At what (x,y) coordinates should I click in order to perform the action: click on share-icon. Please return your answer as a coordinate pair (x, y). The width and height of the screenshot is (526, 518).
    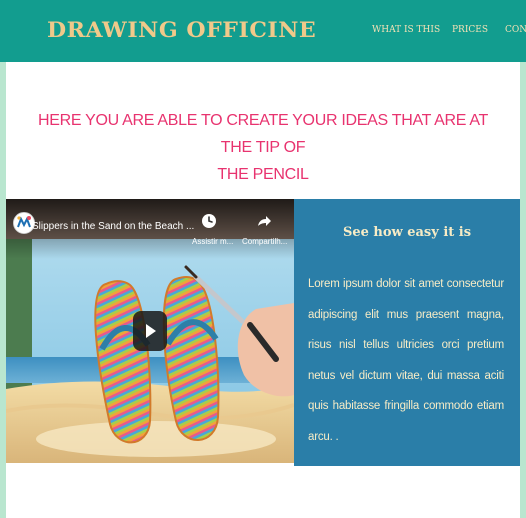
    Looking at the image, I should click on (264, 221).